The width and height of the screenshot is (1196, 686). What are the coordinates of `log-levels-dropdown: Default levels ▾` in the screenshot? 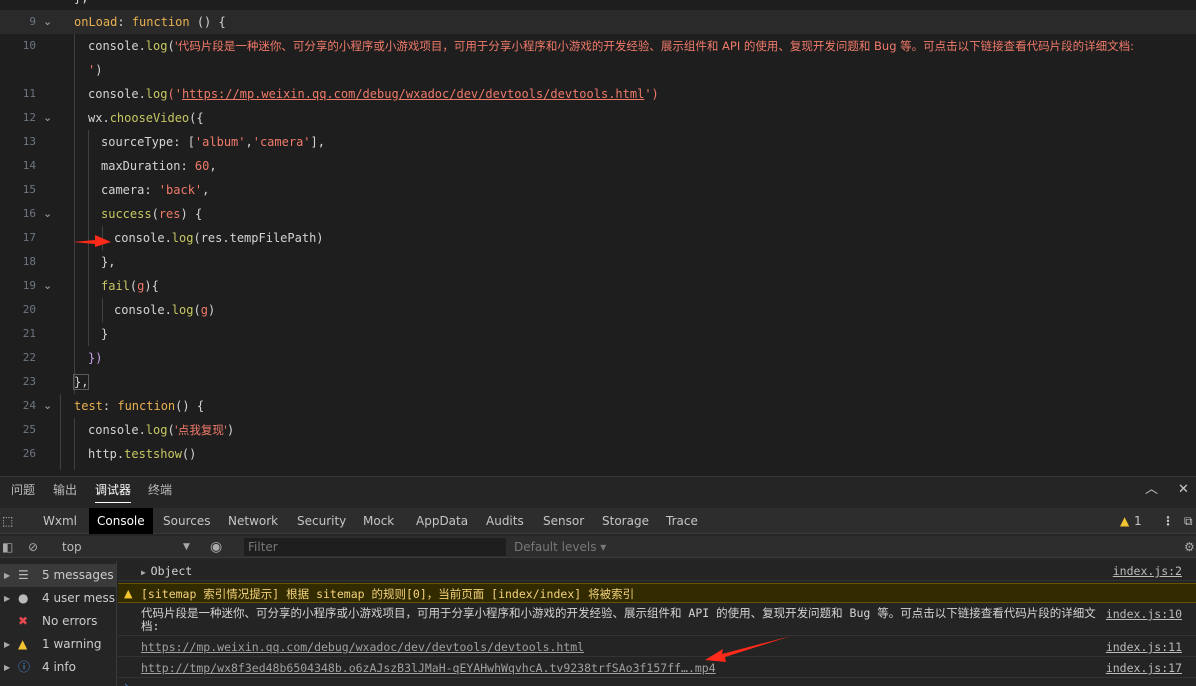 It's located at (560, 547).